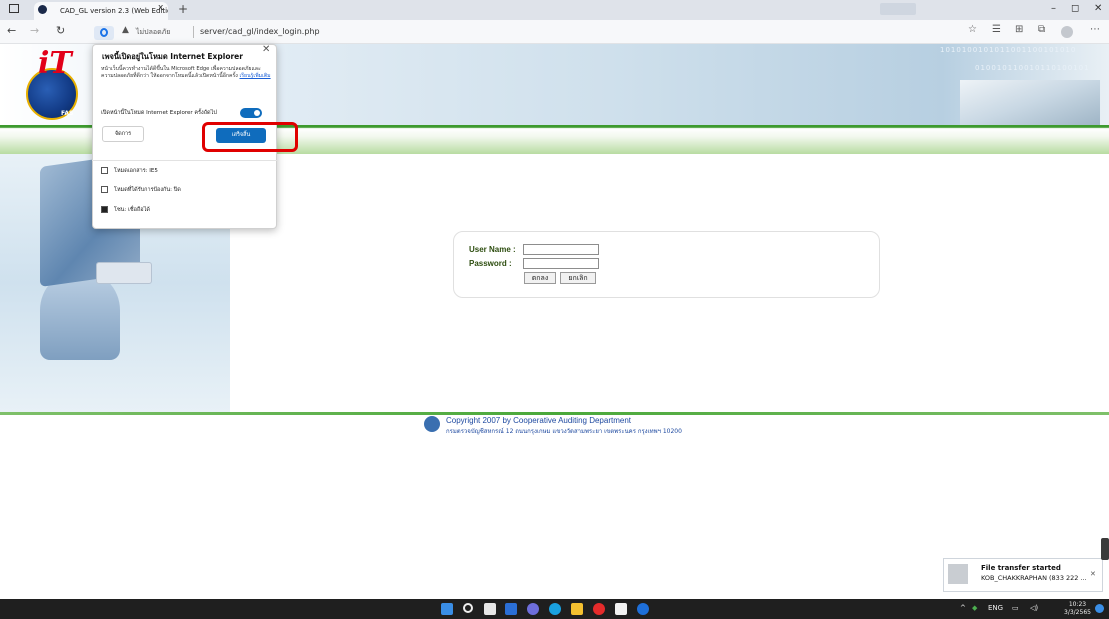 The image size is (1109, 619). Describe the element at coordinates (490, 609) in the screenshot. I see `task-view-icon` at that location.